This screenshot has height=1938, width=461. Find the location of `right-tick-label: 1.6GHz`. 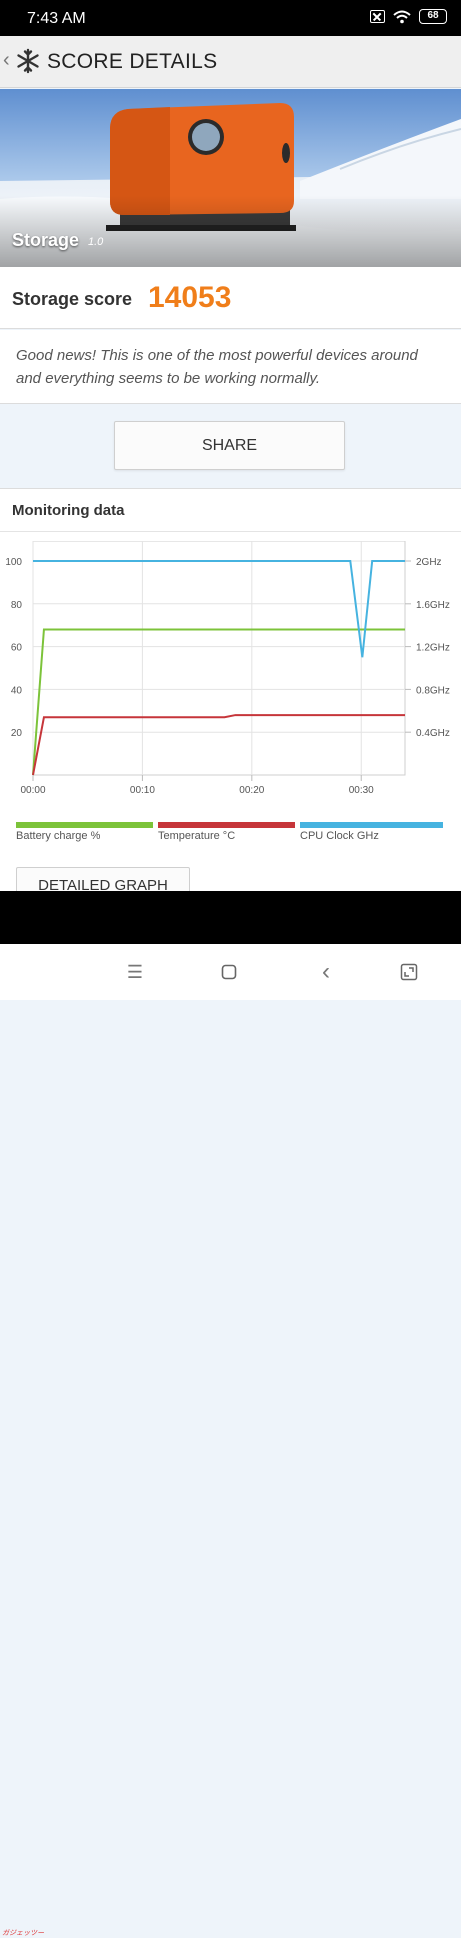

right-tick-label: 1.6GHz is located at coordinates (433, 605).